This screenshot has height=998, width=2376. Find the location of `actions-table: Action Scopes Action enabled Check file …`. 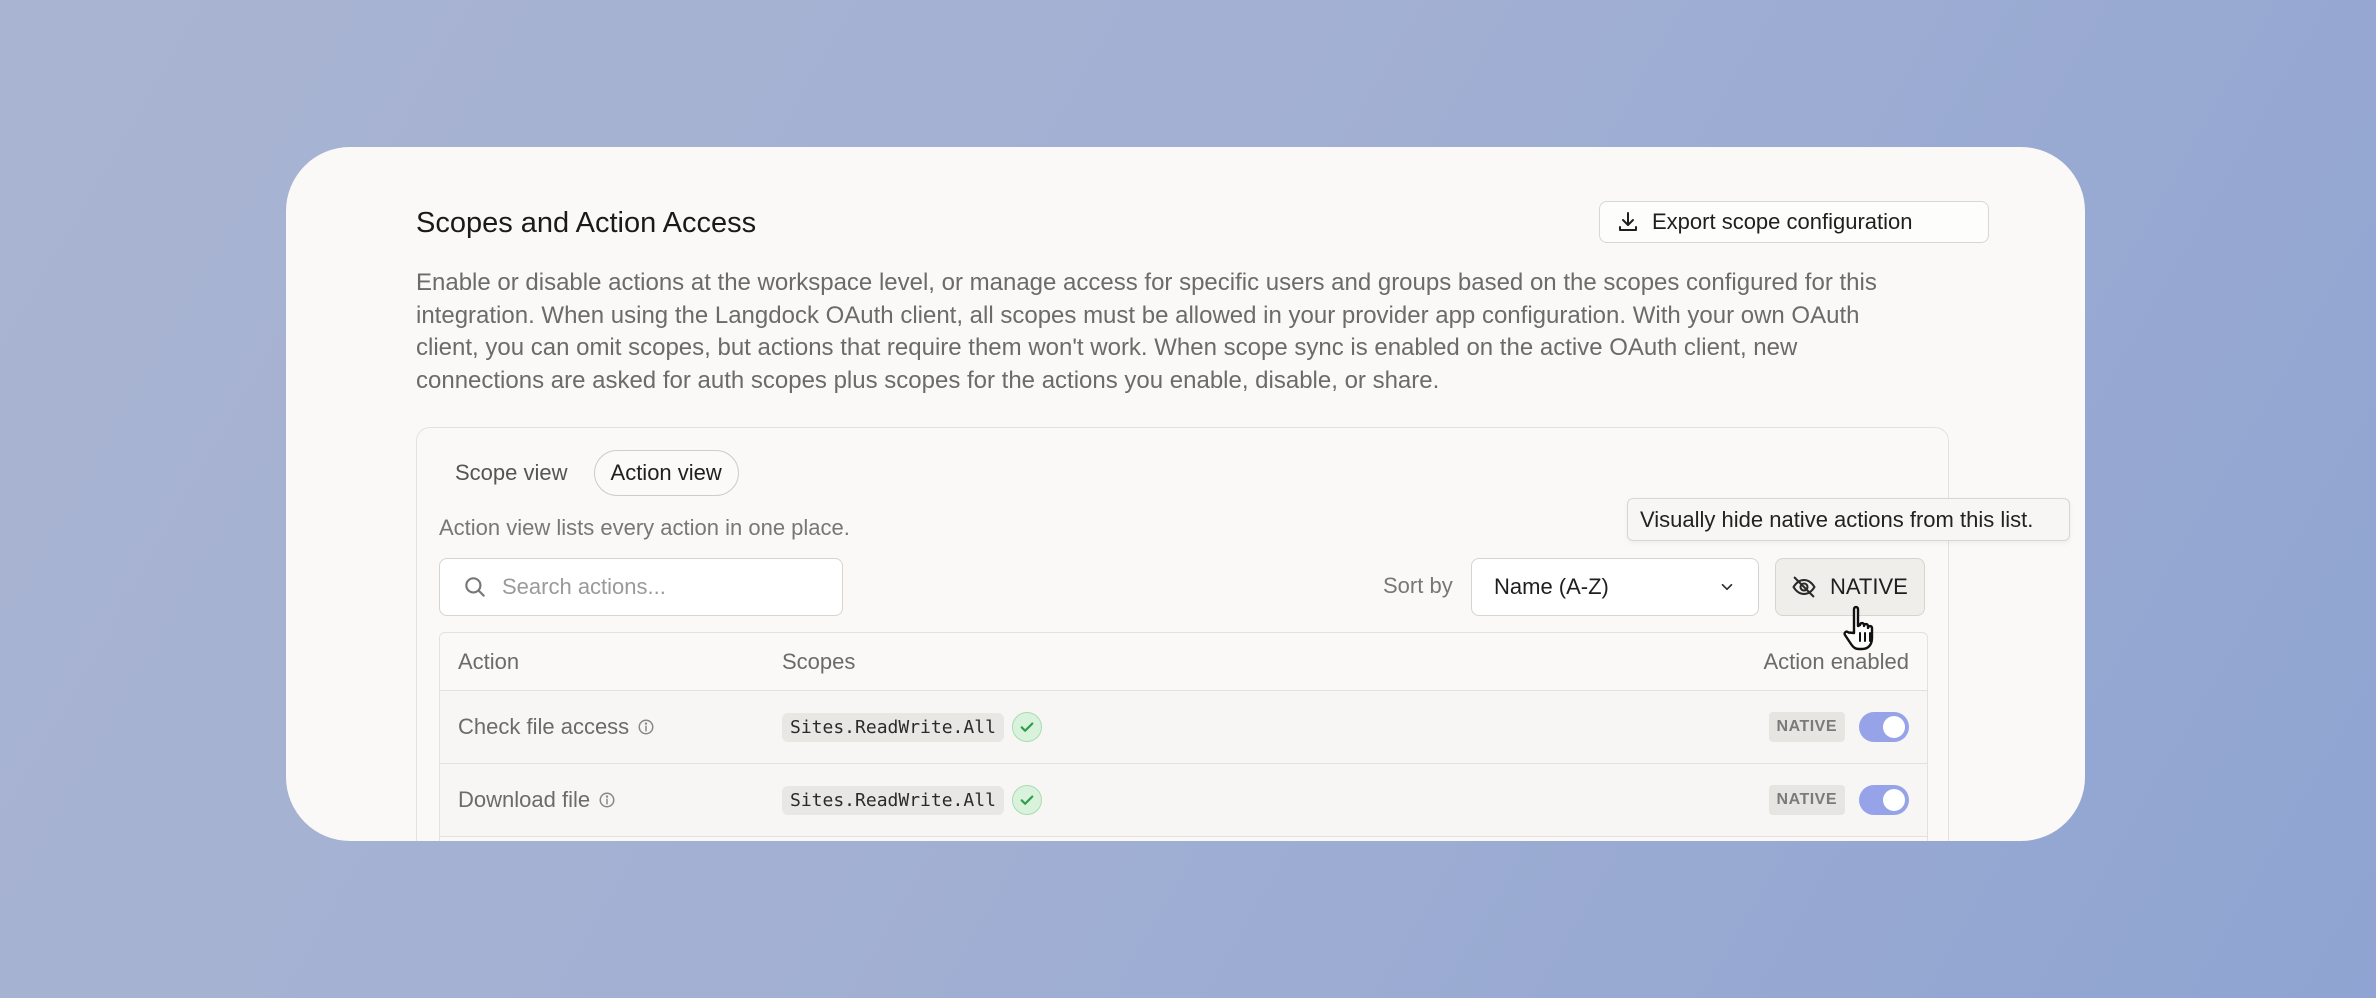

actions-table: Action Scopes Action enabled Check file … is located at coordinates (1183, 736).